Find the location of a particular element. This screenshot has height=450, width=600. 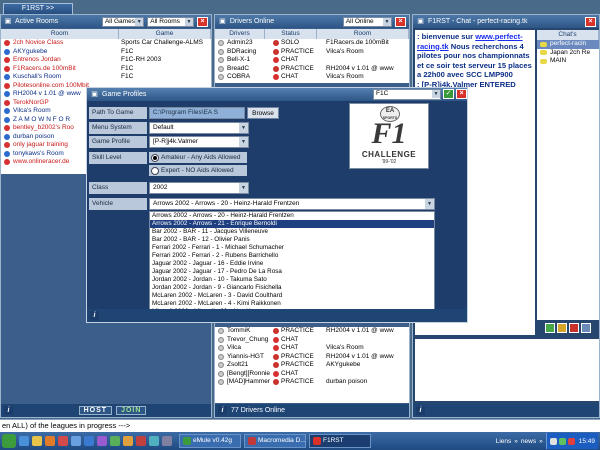

quicklaunch-tool-icon is located at coordinates (115, 441).